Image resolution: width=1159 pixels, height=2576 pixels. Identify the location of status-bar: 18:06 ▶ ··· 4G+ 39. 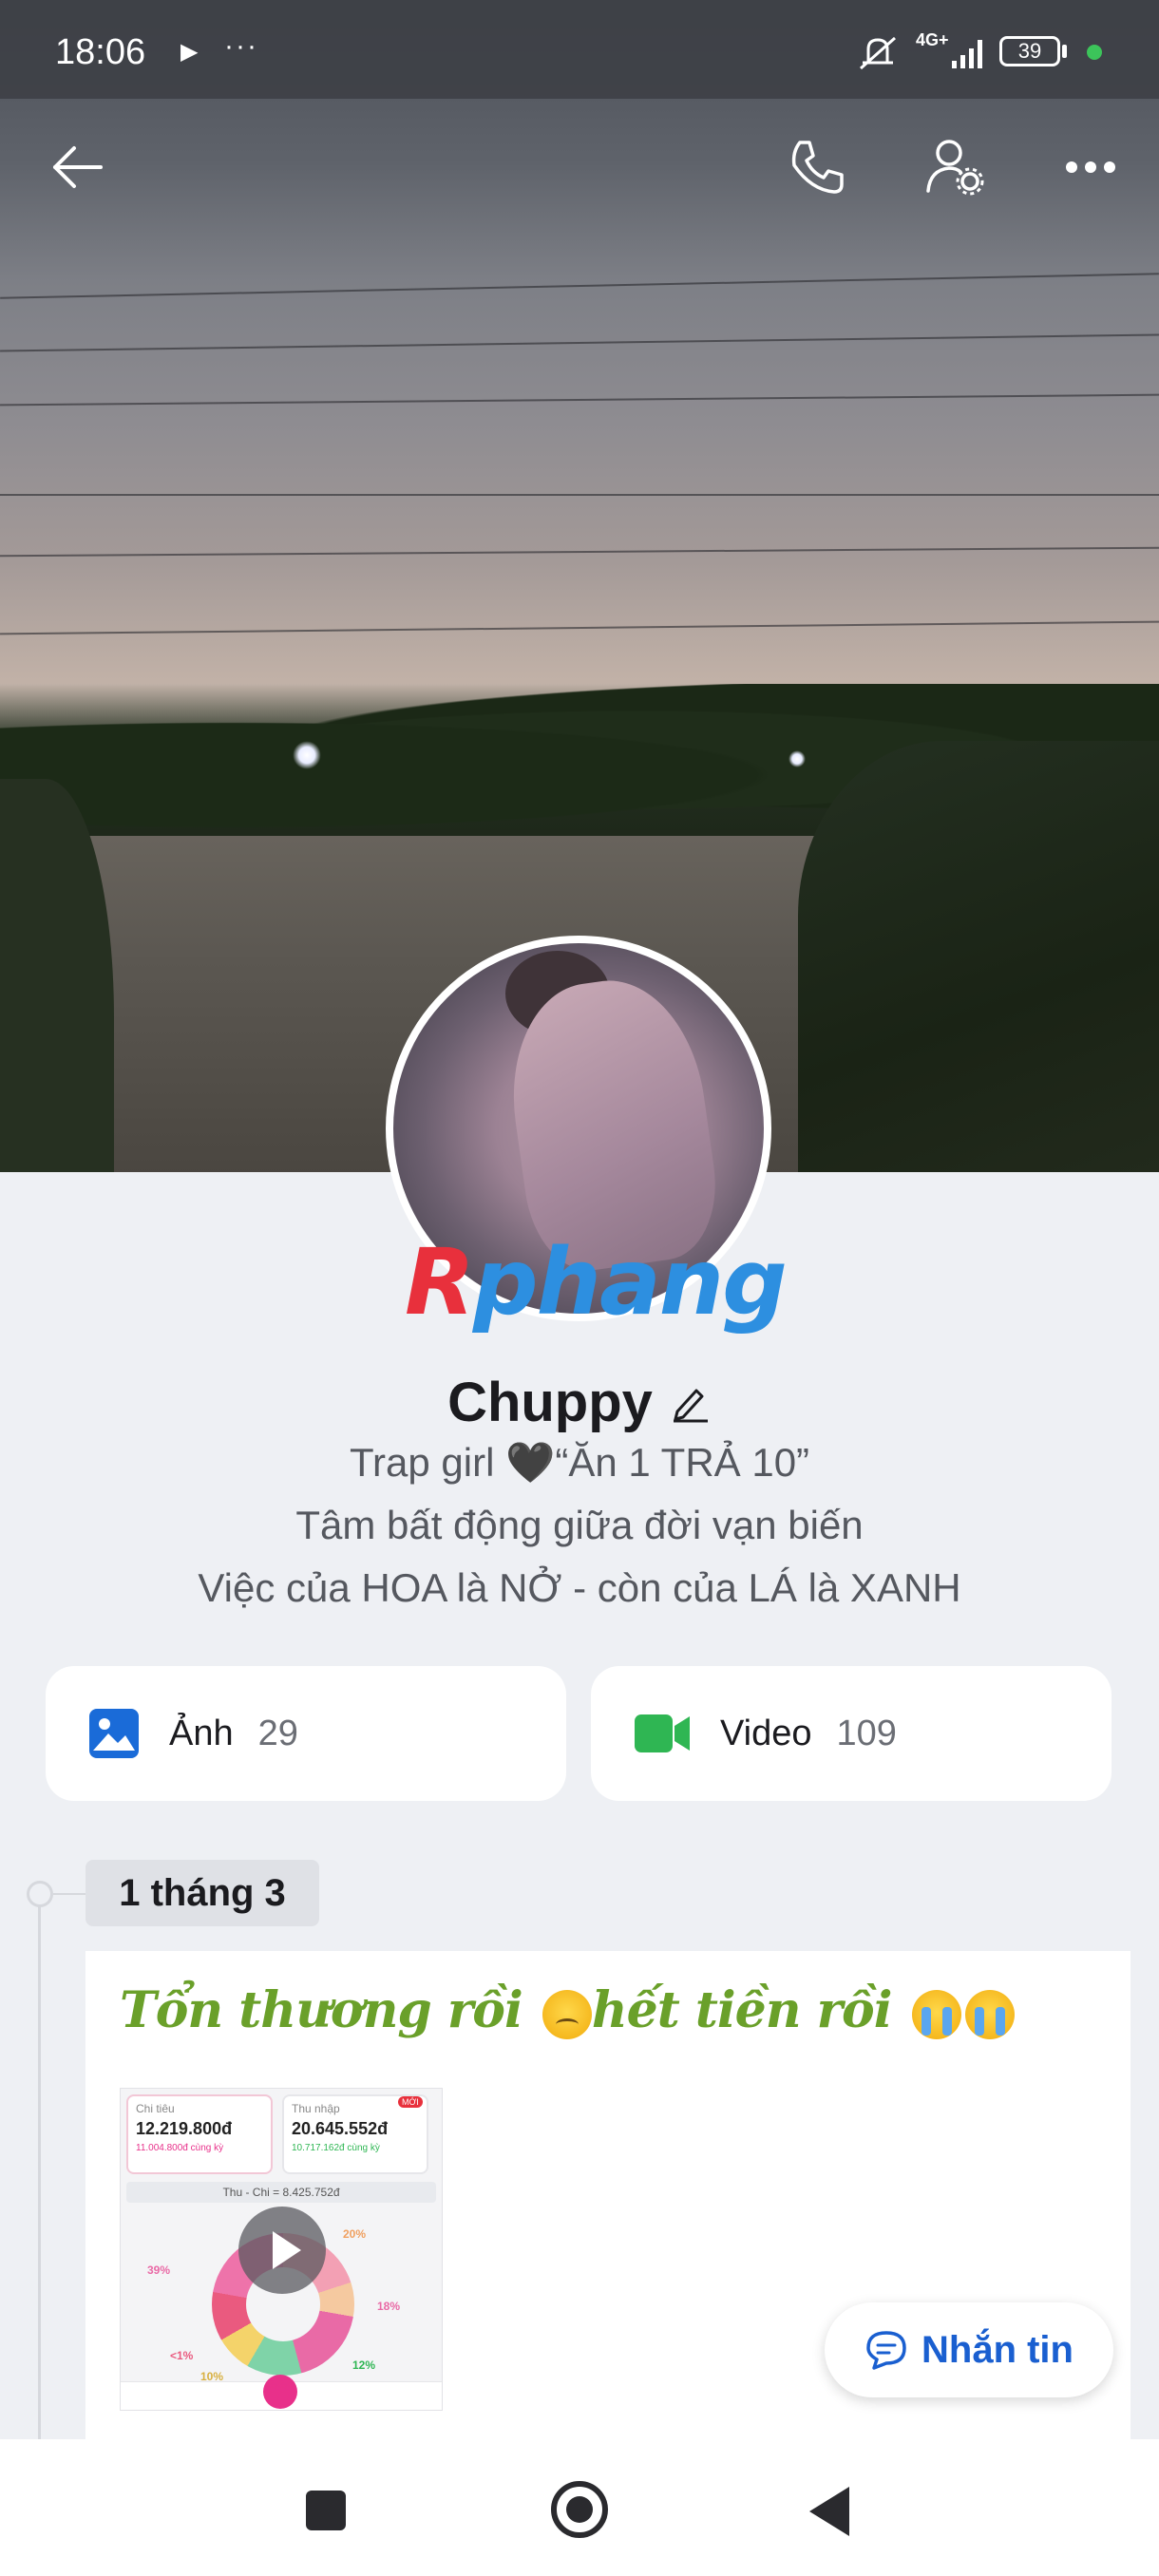
(579, 49).